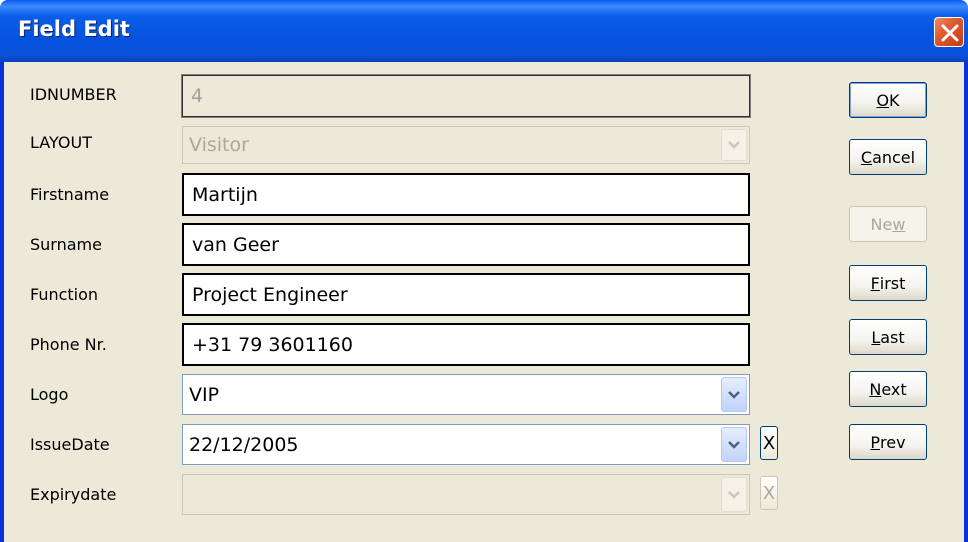 Image resolution: width=968 pixels, height=542 pixels. I want to click on idnumber-field: 4, so click(466, 96).